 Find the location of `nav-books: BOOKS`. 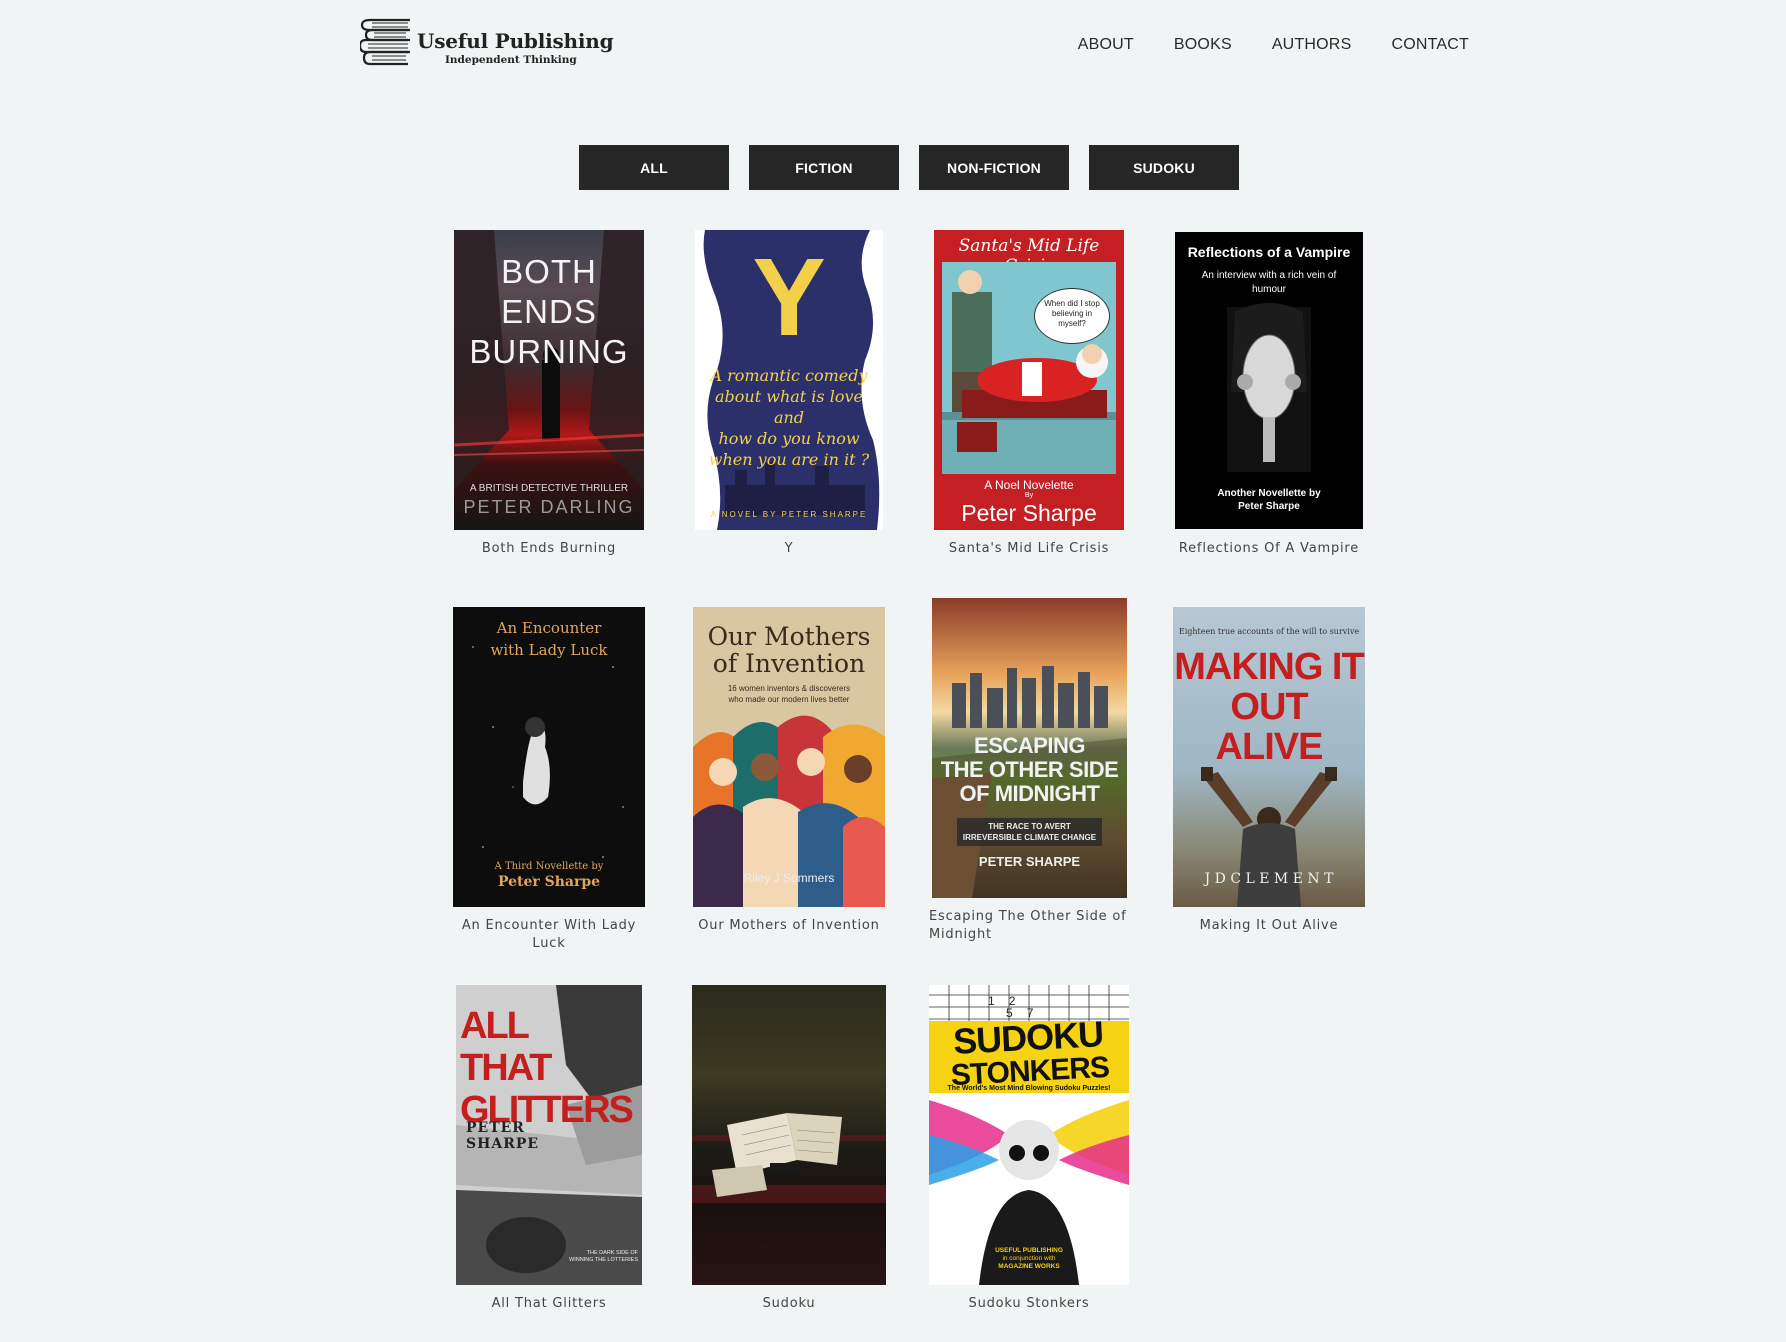

nav-books: BOOKS is located at coordinates (1203, 45).